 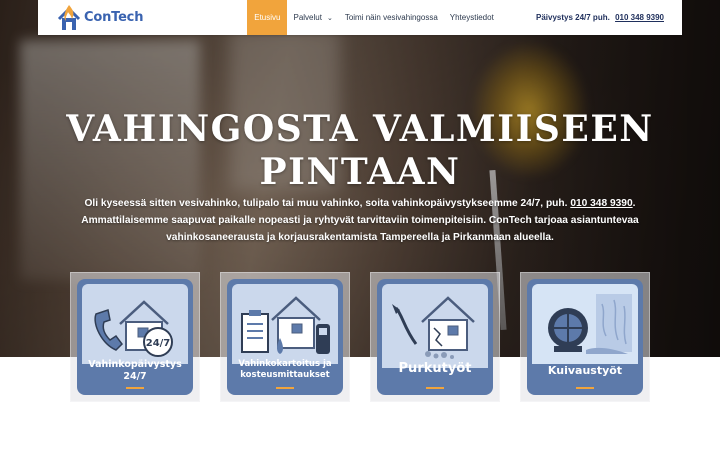 What do you see at coordinates (585, 324) in the screenshot?
I see `drying-fan-icon` at bounding box center [585, 324].